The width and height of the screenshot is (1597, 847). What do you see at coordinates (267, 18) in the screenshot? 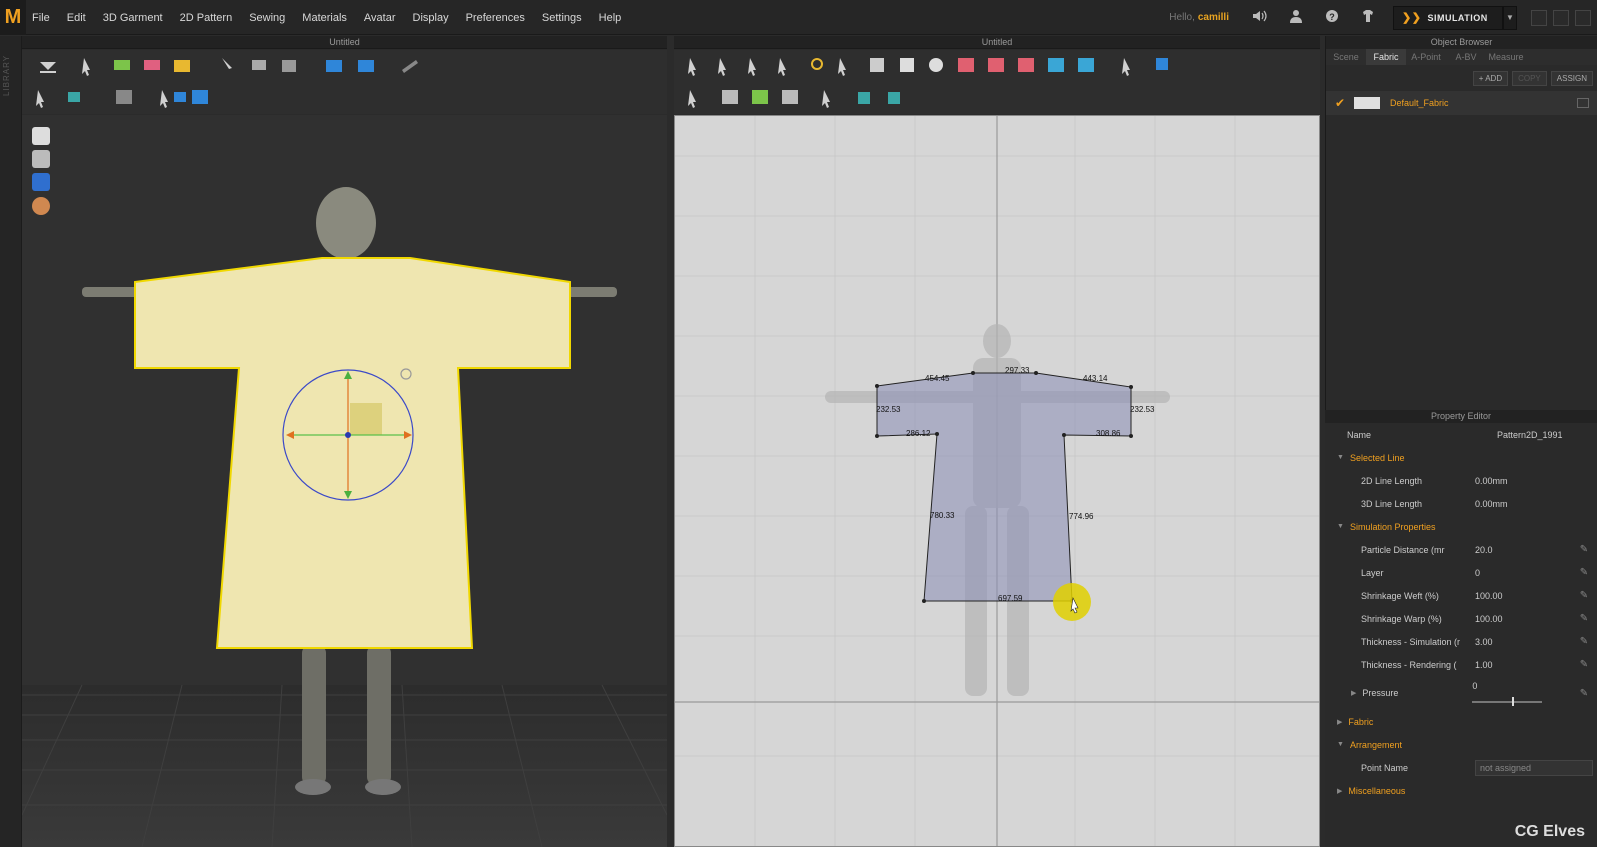
I see `menu-sewing: Sewing` at bounding box center [267, 18].